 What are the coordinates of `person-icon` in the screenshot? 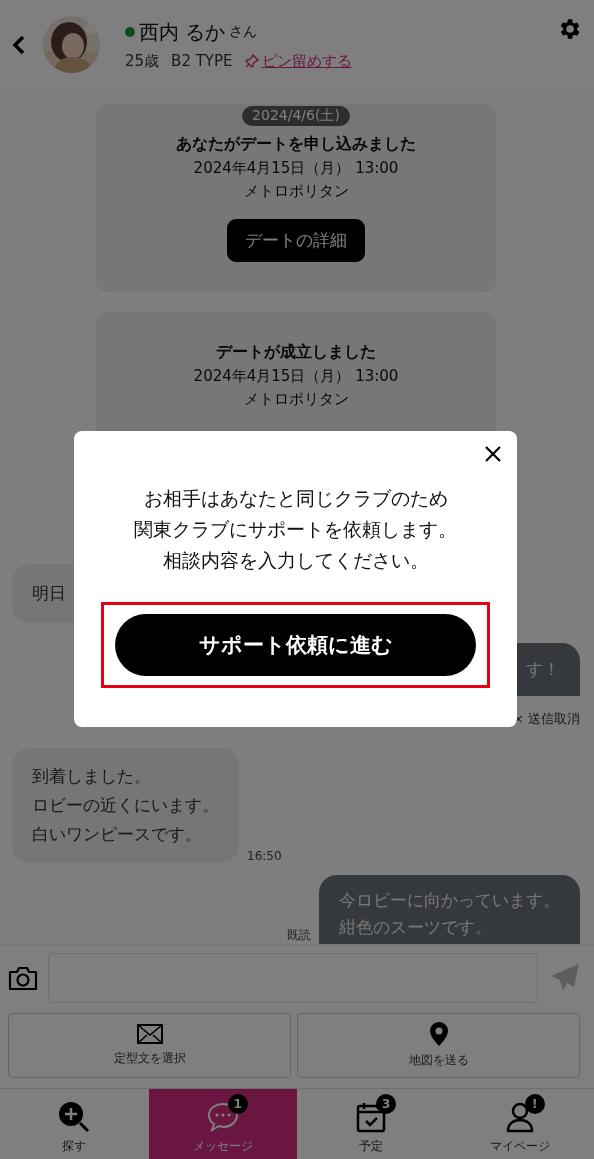 It's located at (519, 1117).